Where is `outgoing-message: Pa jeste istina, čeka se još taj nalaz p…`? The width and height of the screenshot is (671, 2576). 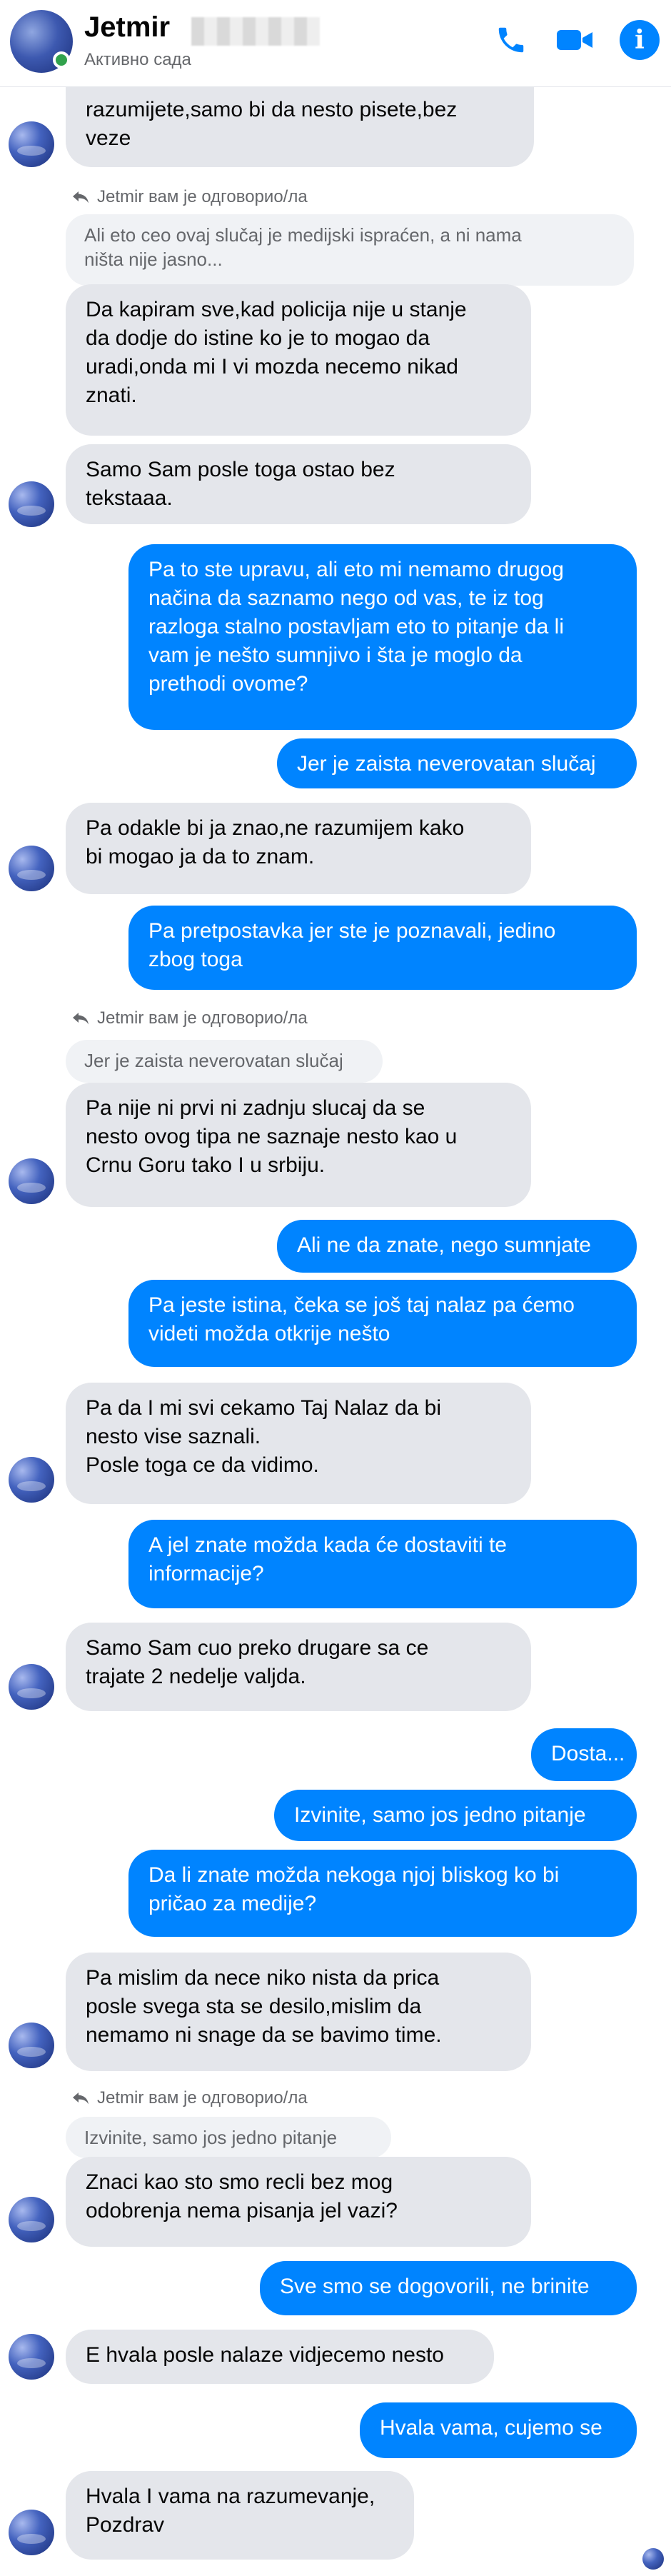 outgoing-message: Pa jeste istina, čeka se još taj nalaz p… is located at coordinates (382, 1323).